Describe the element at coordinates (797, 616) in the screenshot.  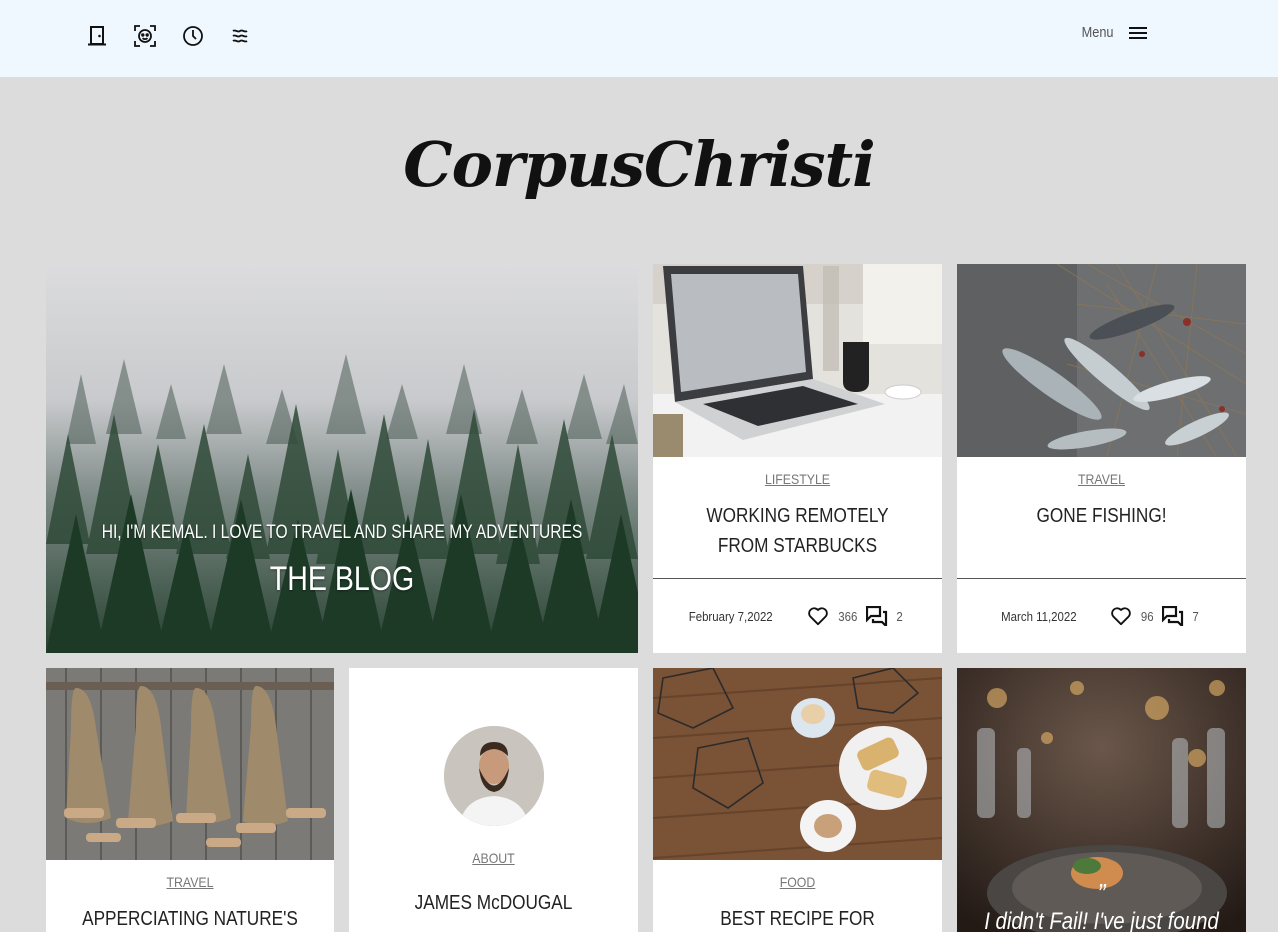
I see `post-meta: February 7,2022 366 2` at that location.